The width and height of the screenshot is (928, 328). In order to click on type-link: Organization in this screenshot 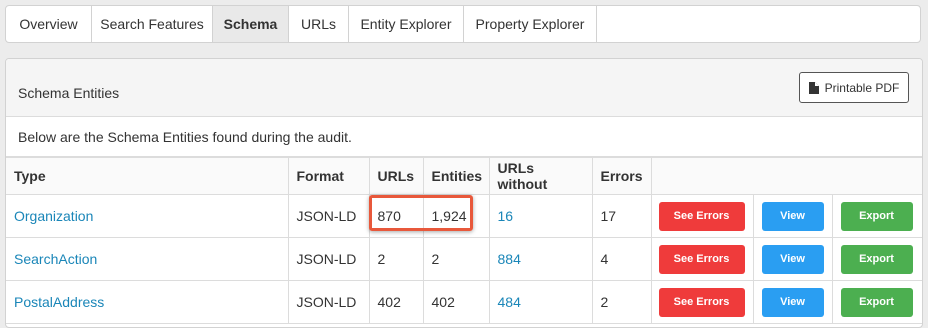, I will do `click(53, 216)`.